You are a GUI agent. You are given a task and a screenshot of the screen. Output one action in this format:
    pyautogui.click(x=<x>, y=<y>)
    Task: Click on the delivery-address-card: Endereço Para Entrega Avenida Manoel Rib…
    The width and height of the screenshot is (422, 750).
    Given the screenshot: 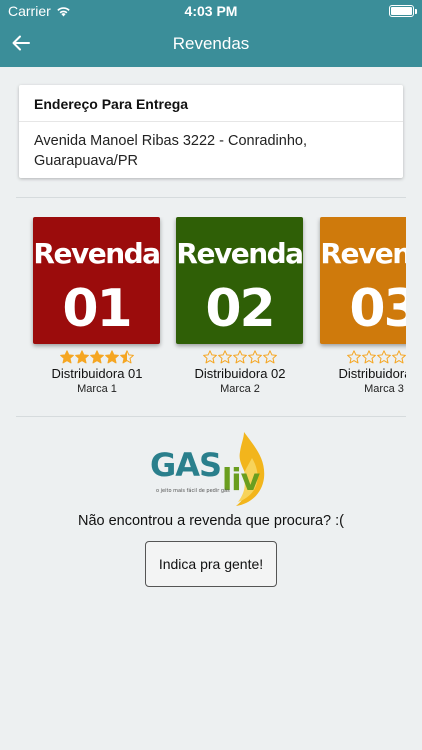 What is the action you would take?
    pyautogui.click(x=211, y=131)
    